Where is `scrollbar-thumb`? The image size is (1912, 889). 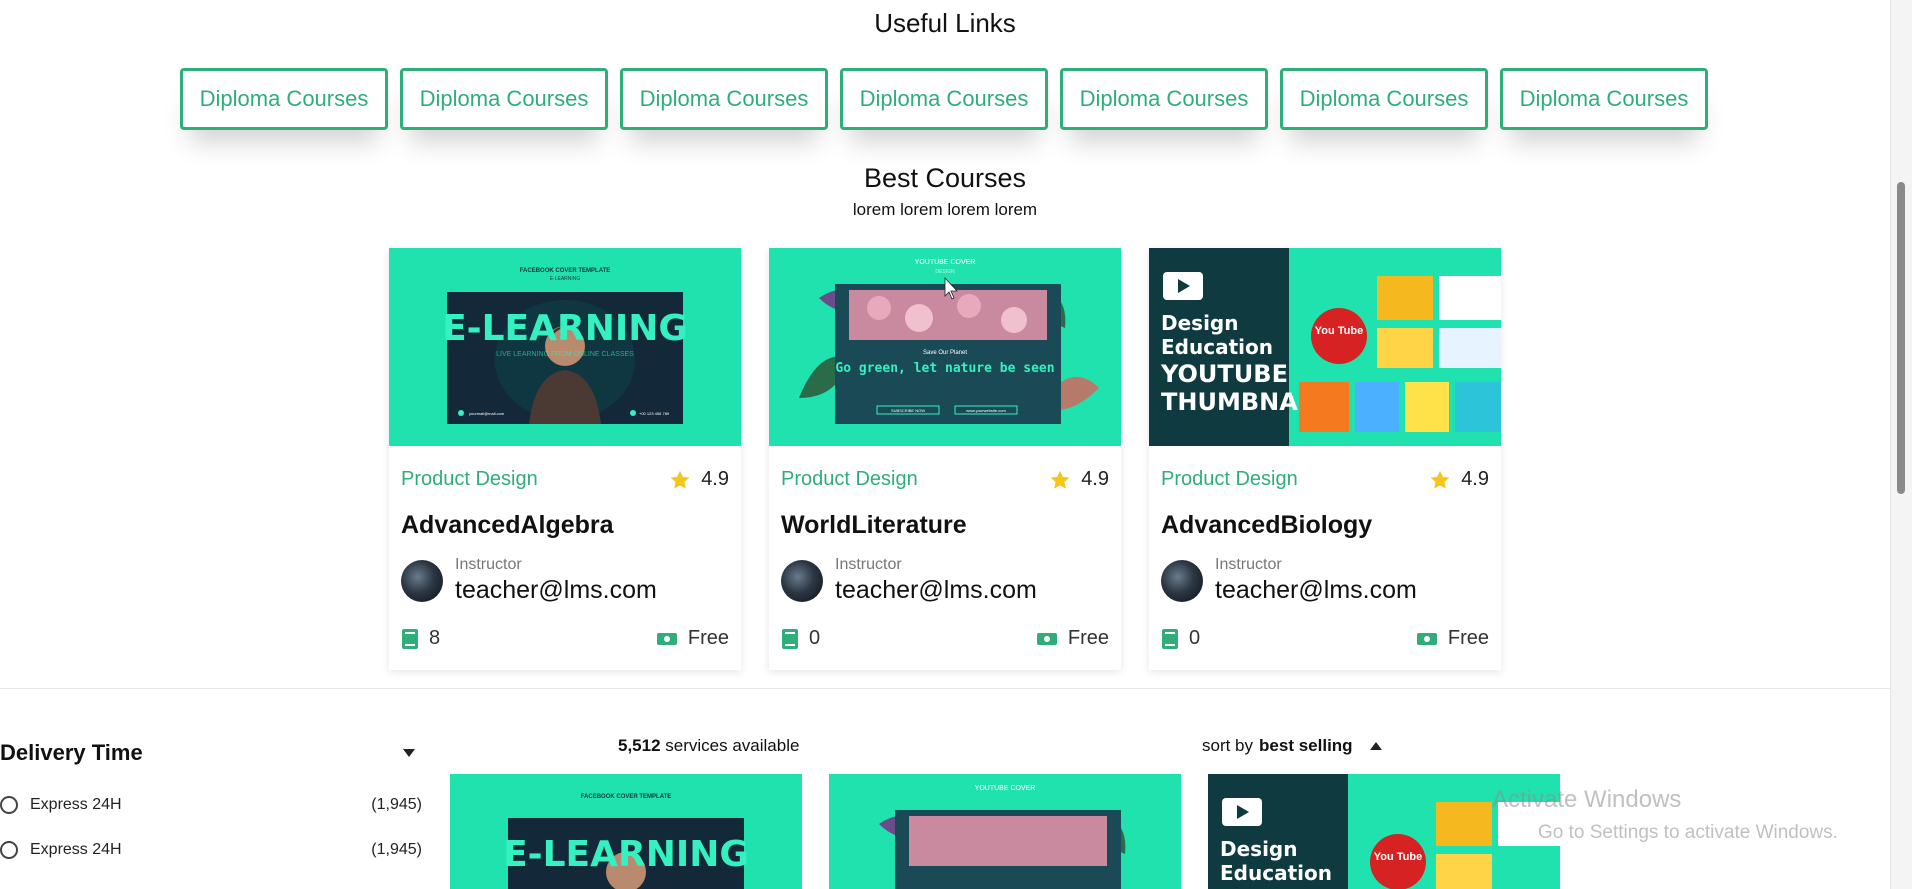 scrollbar-thumb is located at coordinates (1901, 338).